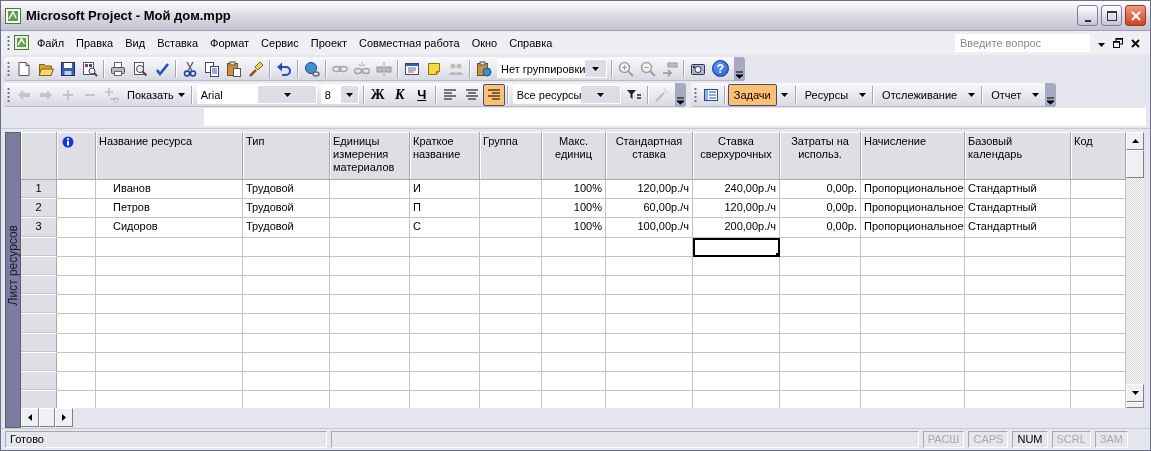  Describe the element at coordinates (1018, 156) in the screenshot. I see `column-header: Базовый календарь` at that location.